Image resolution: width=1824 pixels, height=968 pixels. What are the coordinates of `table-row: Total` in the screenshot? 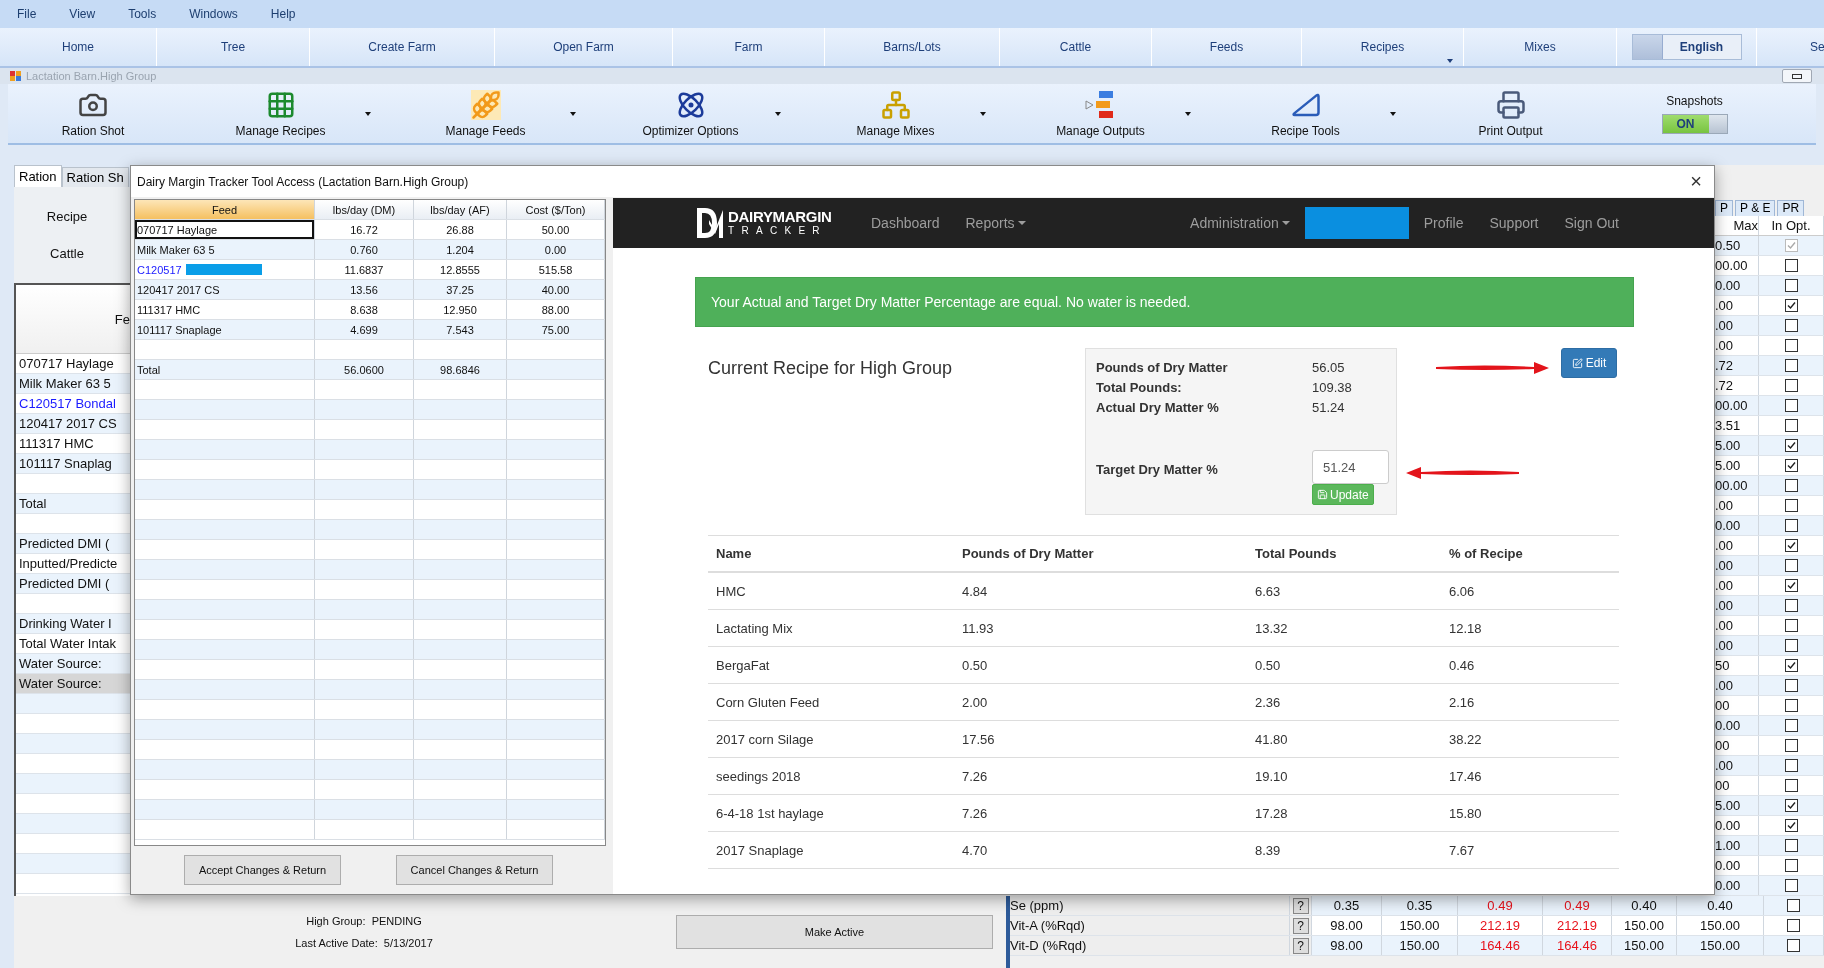 It's located at (73, 504).